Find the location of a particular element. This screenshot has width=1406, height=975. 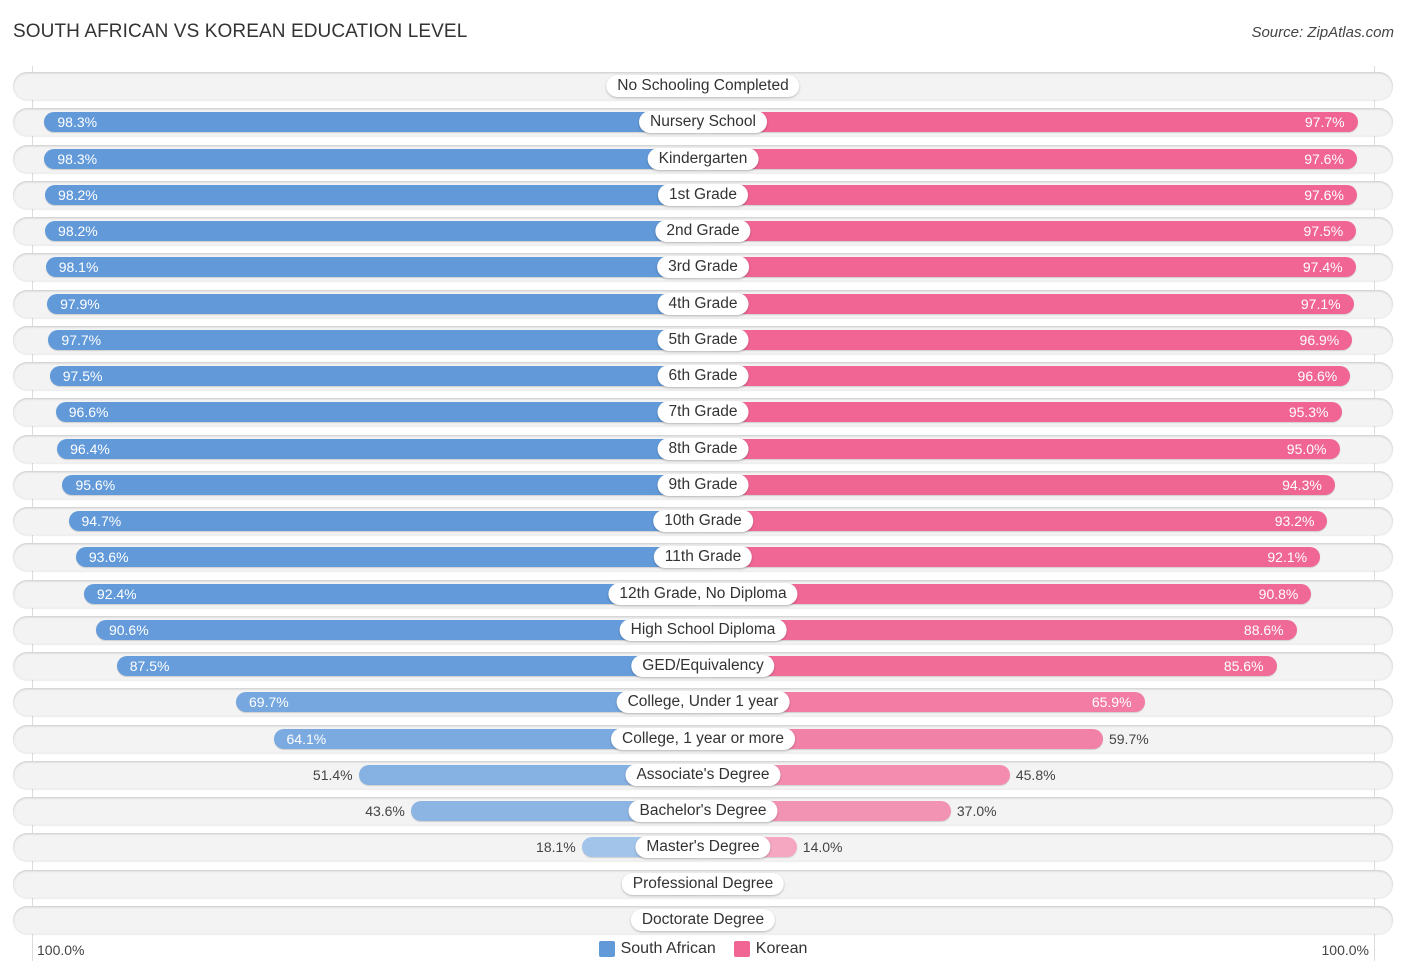

value-label-korean-kindergarten: 97.6% is located at coordinates (1324, 158).